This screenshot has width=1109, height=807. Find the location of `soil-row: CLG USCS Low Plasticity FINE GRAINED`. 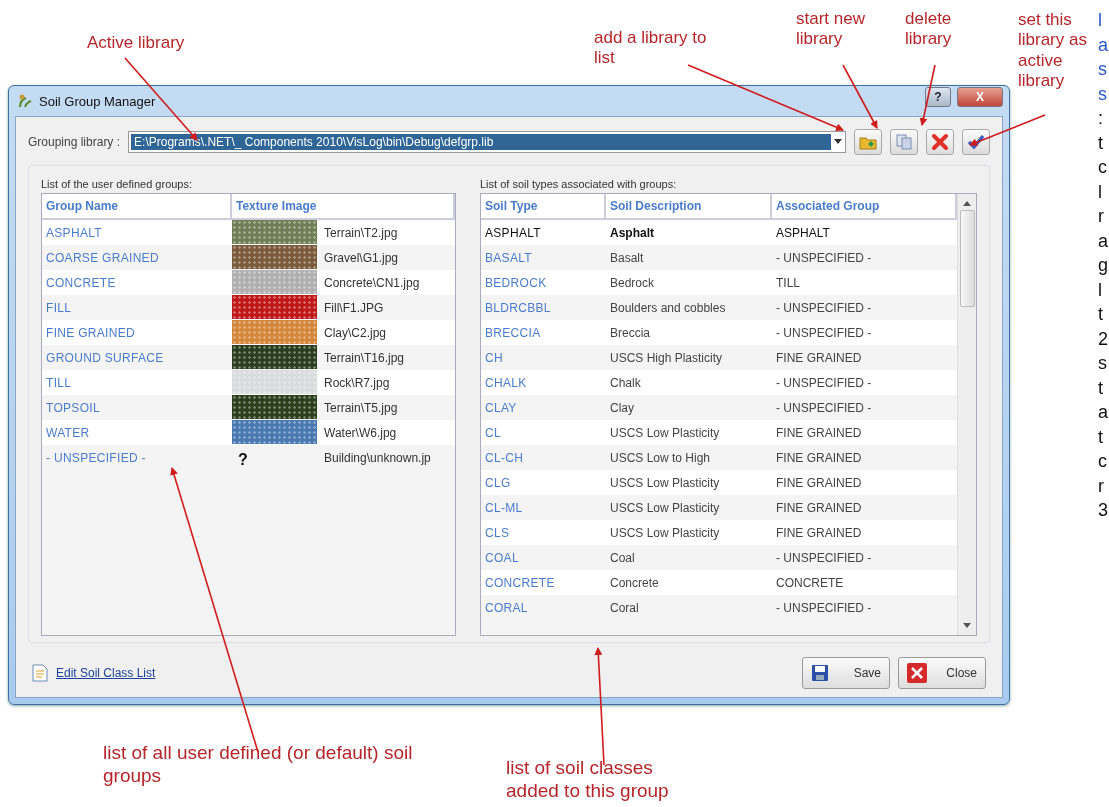

soil-row: CLG USCS Low Plasticity FINE GRAINED is located at coordinates (719, 482).